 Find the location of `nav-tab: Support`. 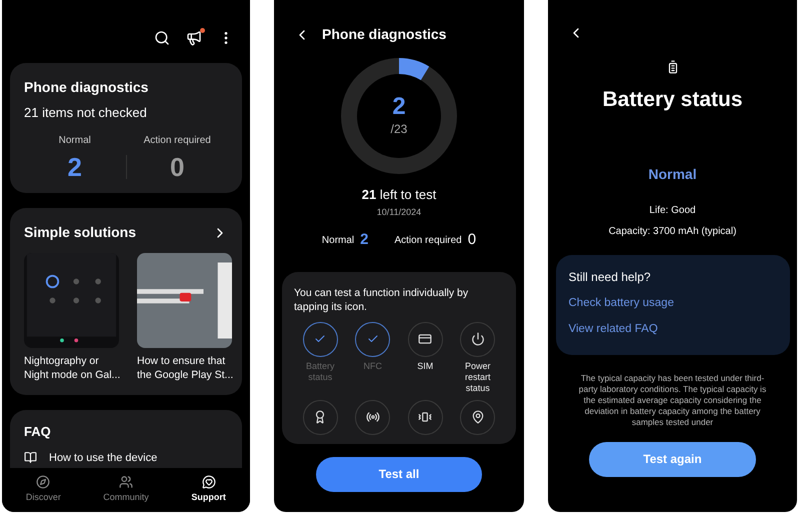

nav-tab: Support is located at coordinates (208, 490).